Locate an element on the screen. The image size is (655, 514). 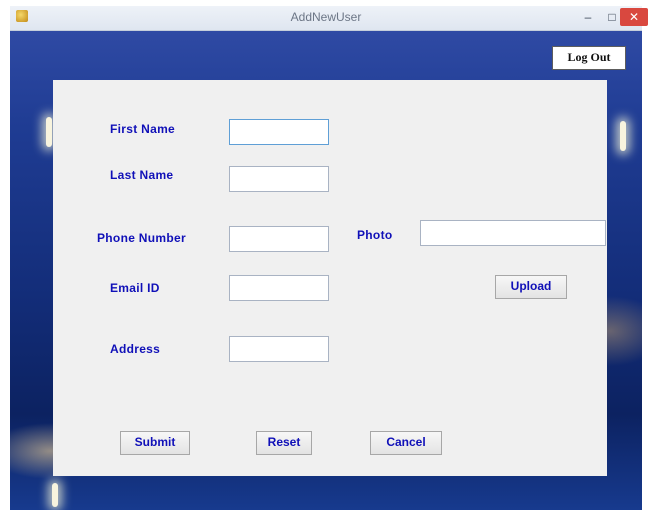
street-light-bottom is located at coordinates (55, 495).